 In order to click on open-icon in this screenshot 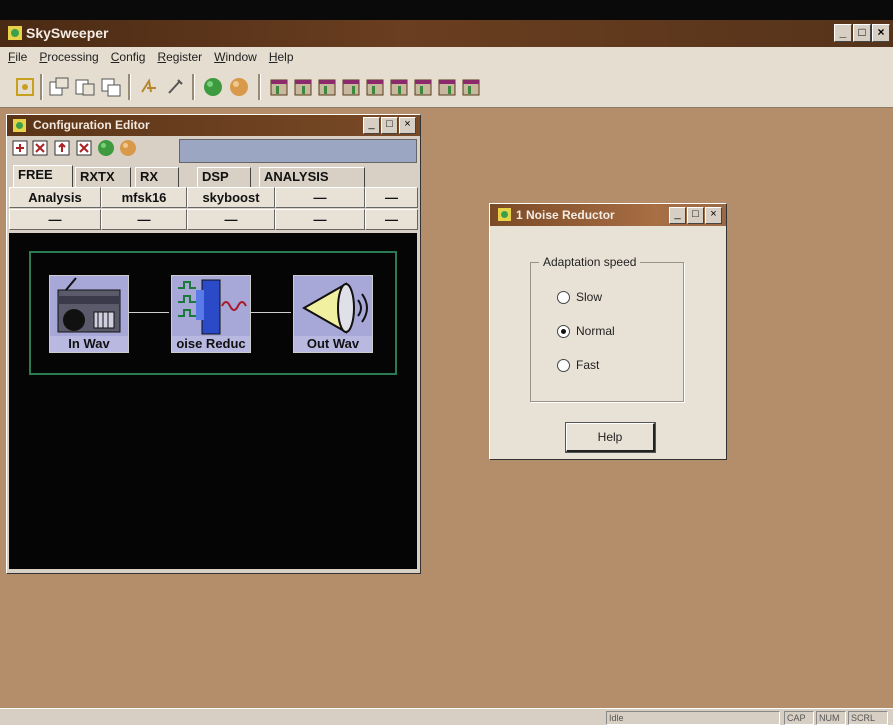, I will do `click(59, 87)`.